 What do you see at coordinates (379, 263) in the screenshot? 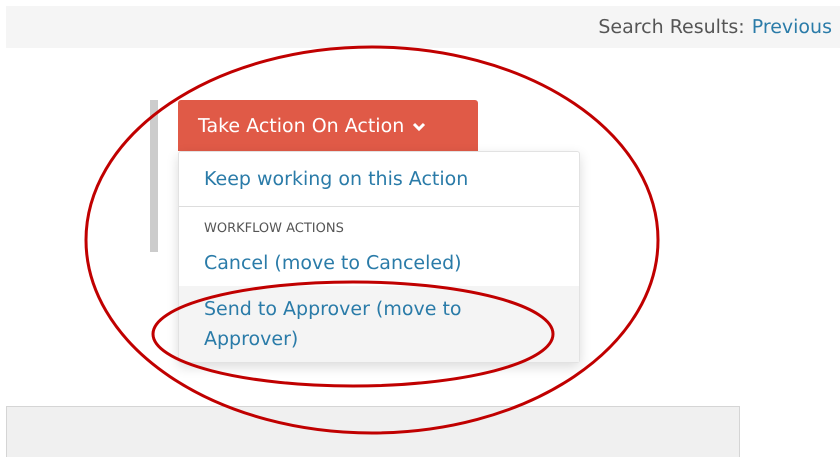
I see `menu-item: Cancel (move to Canceled)` at bounding box center [379, 263].